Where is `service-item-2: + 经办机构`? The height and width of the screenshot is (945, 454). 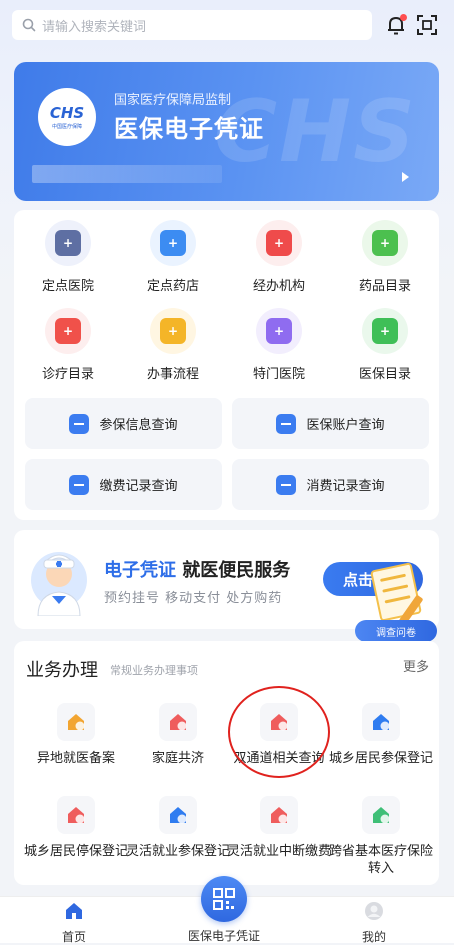
service-item-2: + 经办机构 is located at coordinates (279, 257).